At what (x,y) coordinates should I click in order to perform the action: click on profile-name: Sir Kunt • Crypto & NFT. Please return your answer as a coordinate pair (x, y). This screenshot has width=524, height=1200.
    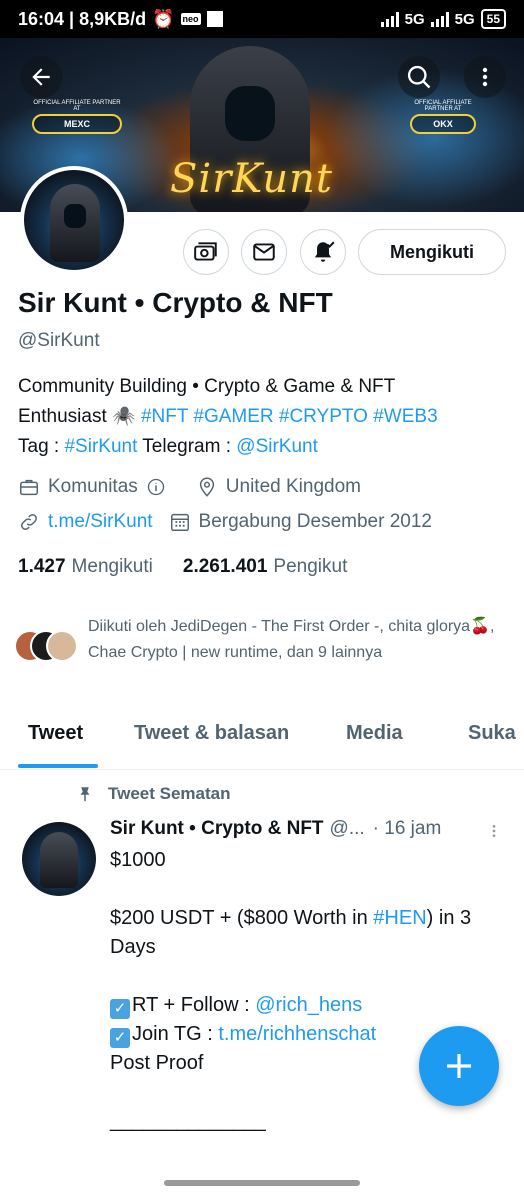
    Looking at the image, I should click on (175, 302).